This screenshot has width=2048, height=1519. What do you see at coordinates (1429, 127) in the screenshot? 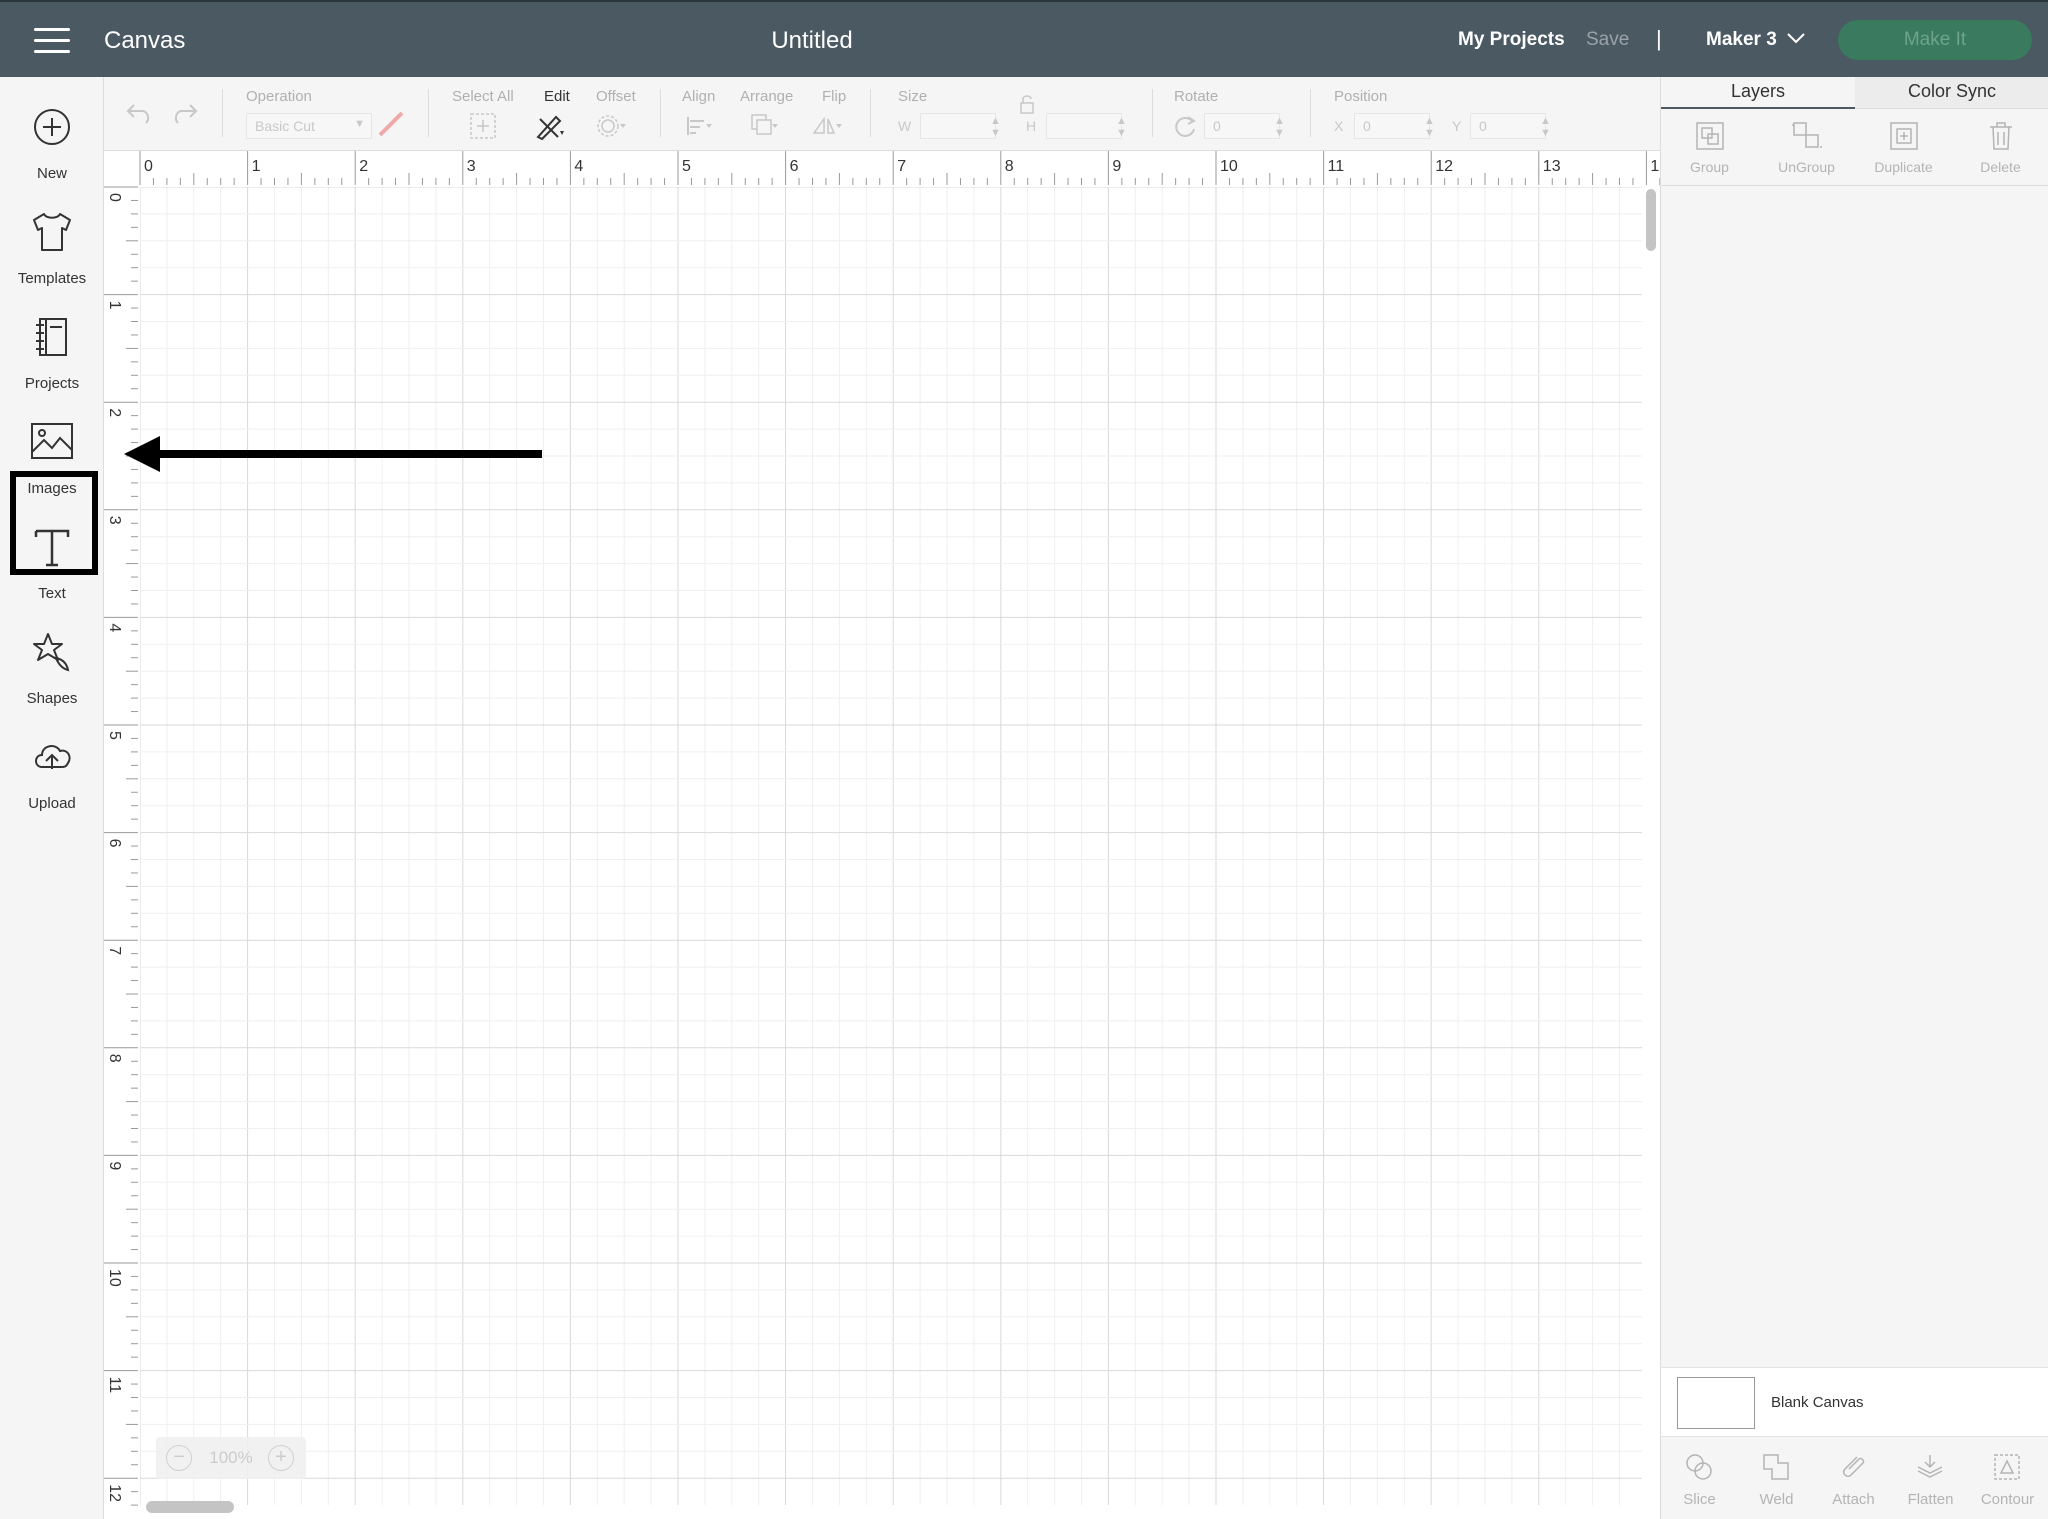
I see `x-stepper-icon: ▲ ▼` at bounding box center [1429, 127].